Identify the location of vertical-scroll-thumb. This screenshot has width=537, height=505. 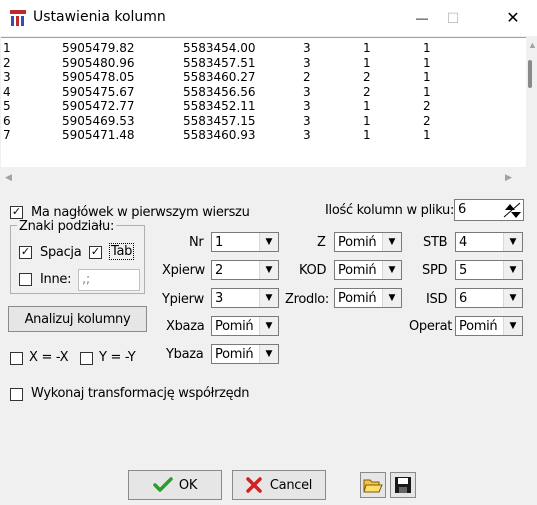
(530, 74).